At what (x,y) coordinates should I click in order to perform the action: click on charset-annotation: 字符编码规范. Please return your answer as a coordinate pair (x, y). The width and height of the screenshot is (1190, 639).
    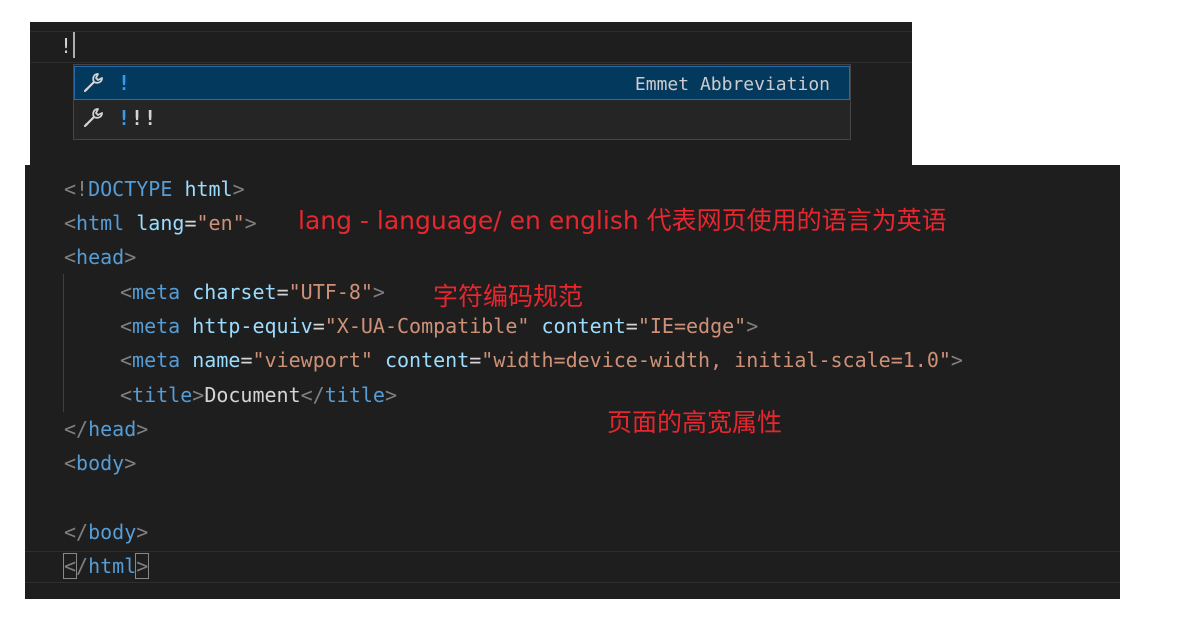
    Looking at the image, I should click on (508, 296).